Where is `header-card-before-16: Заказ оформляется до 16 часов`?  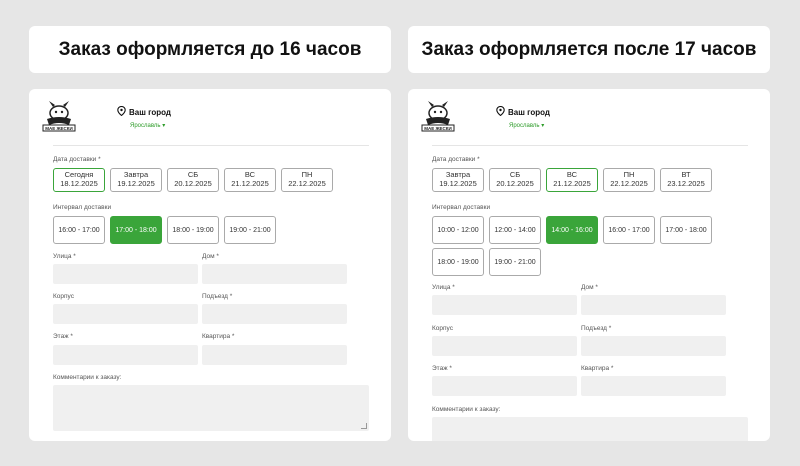
header-card-before-16: Заказ оформляется до 16 часов is located at coordinates (210, 49).